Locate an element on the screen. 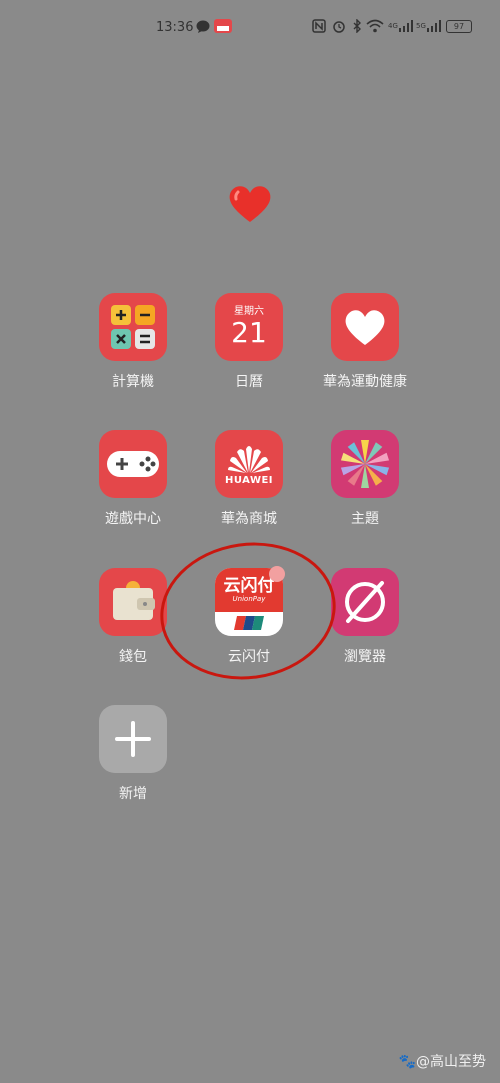  app-game-center: 遊戲中心 is located at coordinates (133, 479).